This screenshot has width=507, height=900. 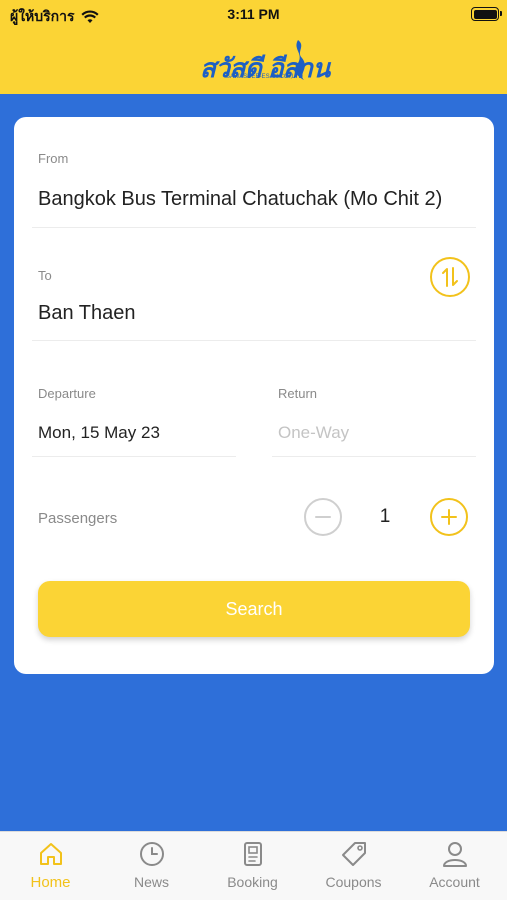 What do you see at coordinates (299, 60) in the screenshot?
I see `logo-flame-icon` at bounding box center [299, 60].